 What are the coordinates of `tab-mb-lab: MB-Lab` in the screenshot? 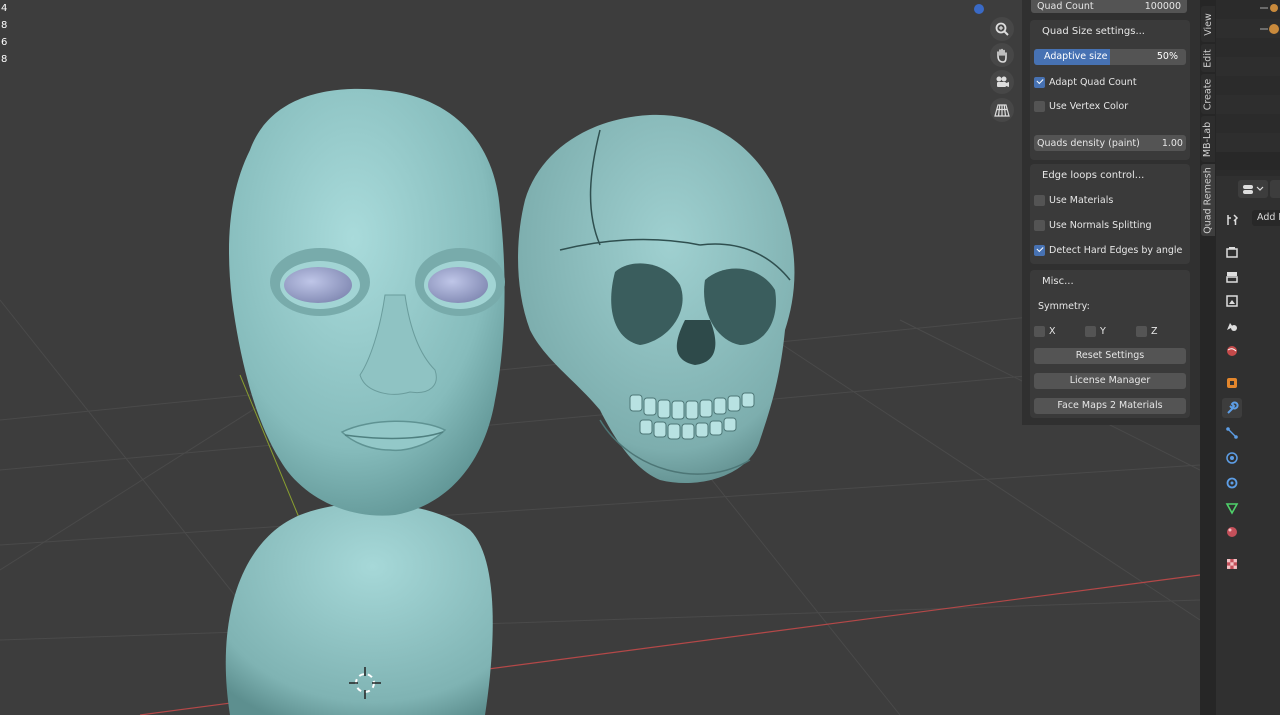 It's located at (1208, 139).